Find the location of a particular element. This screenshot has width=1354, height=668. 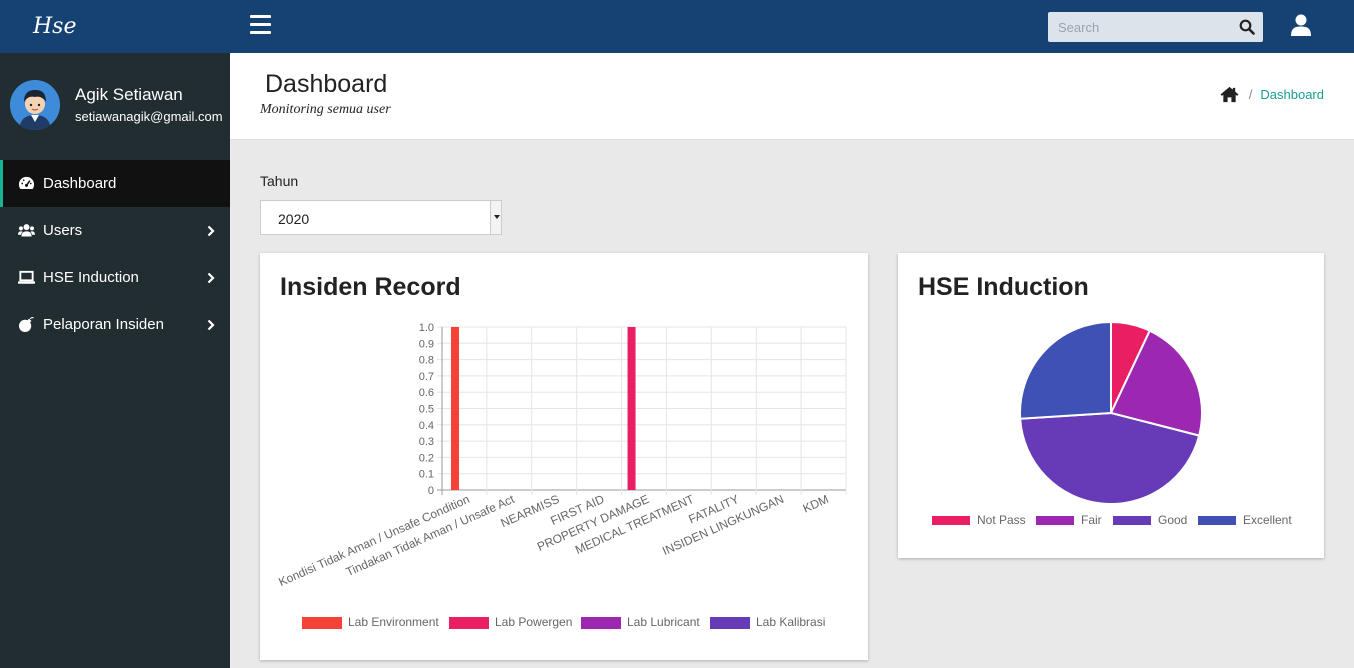

search-input is located at coordinates (1140, 27).